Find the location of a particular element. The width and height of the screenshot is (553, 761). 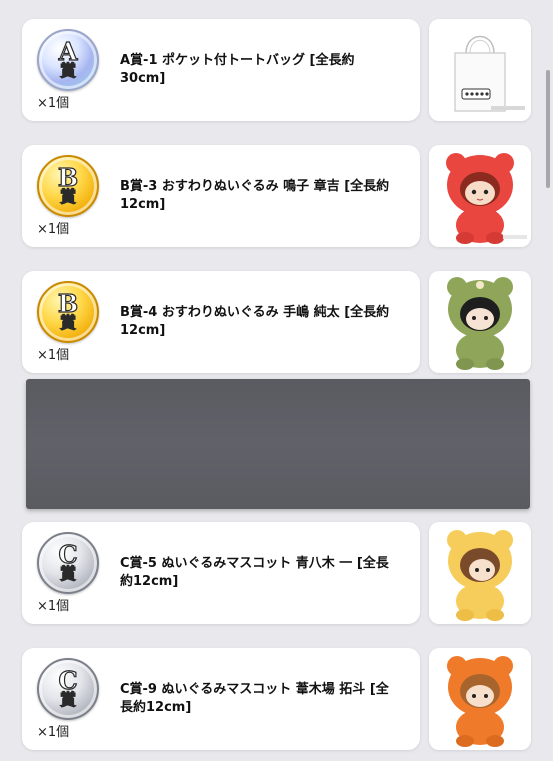

vertical-scrollbar is located at coordinates (548, 129).